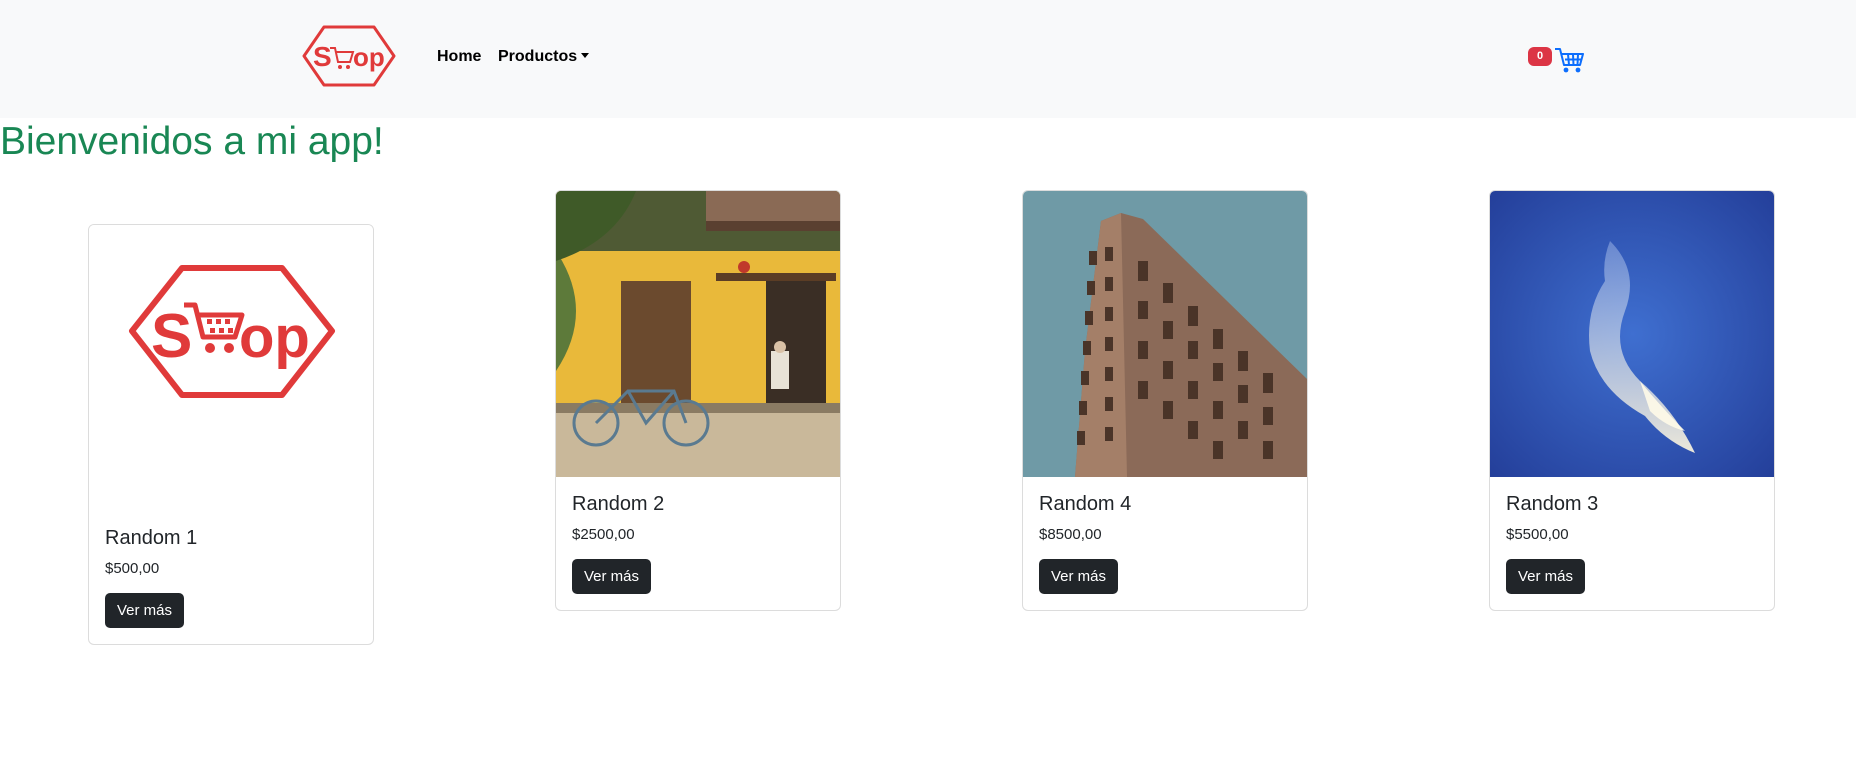 Image resolution: width=1856 pixels, height=768 pixels. What do you see at coordinates (1569, 60) in the screenshot?
I see `shopping-cart-icon` at bounding box center [1569, 60].